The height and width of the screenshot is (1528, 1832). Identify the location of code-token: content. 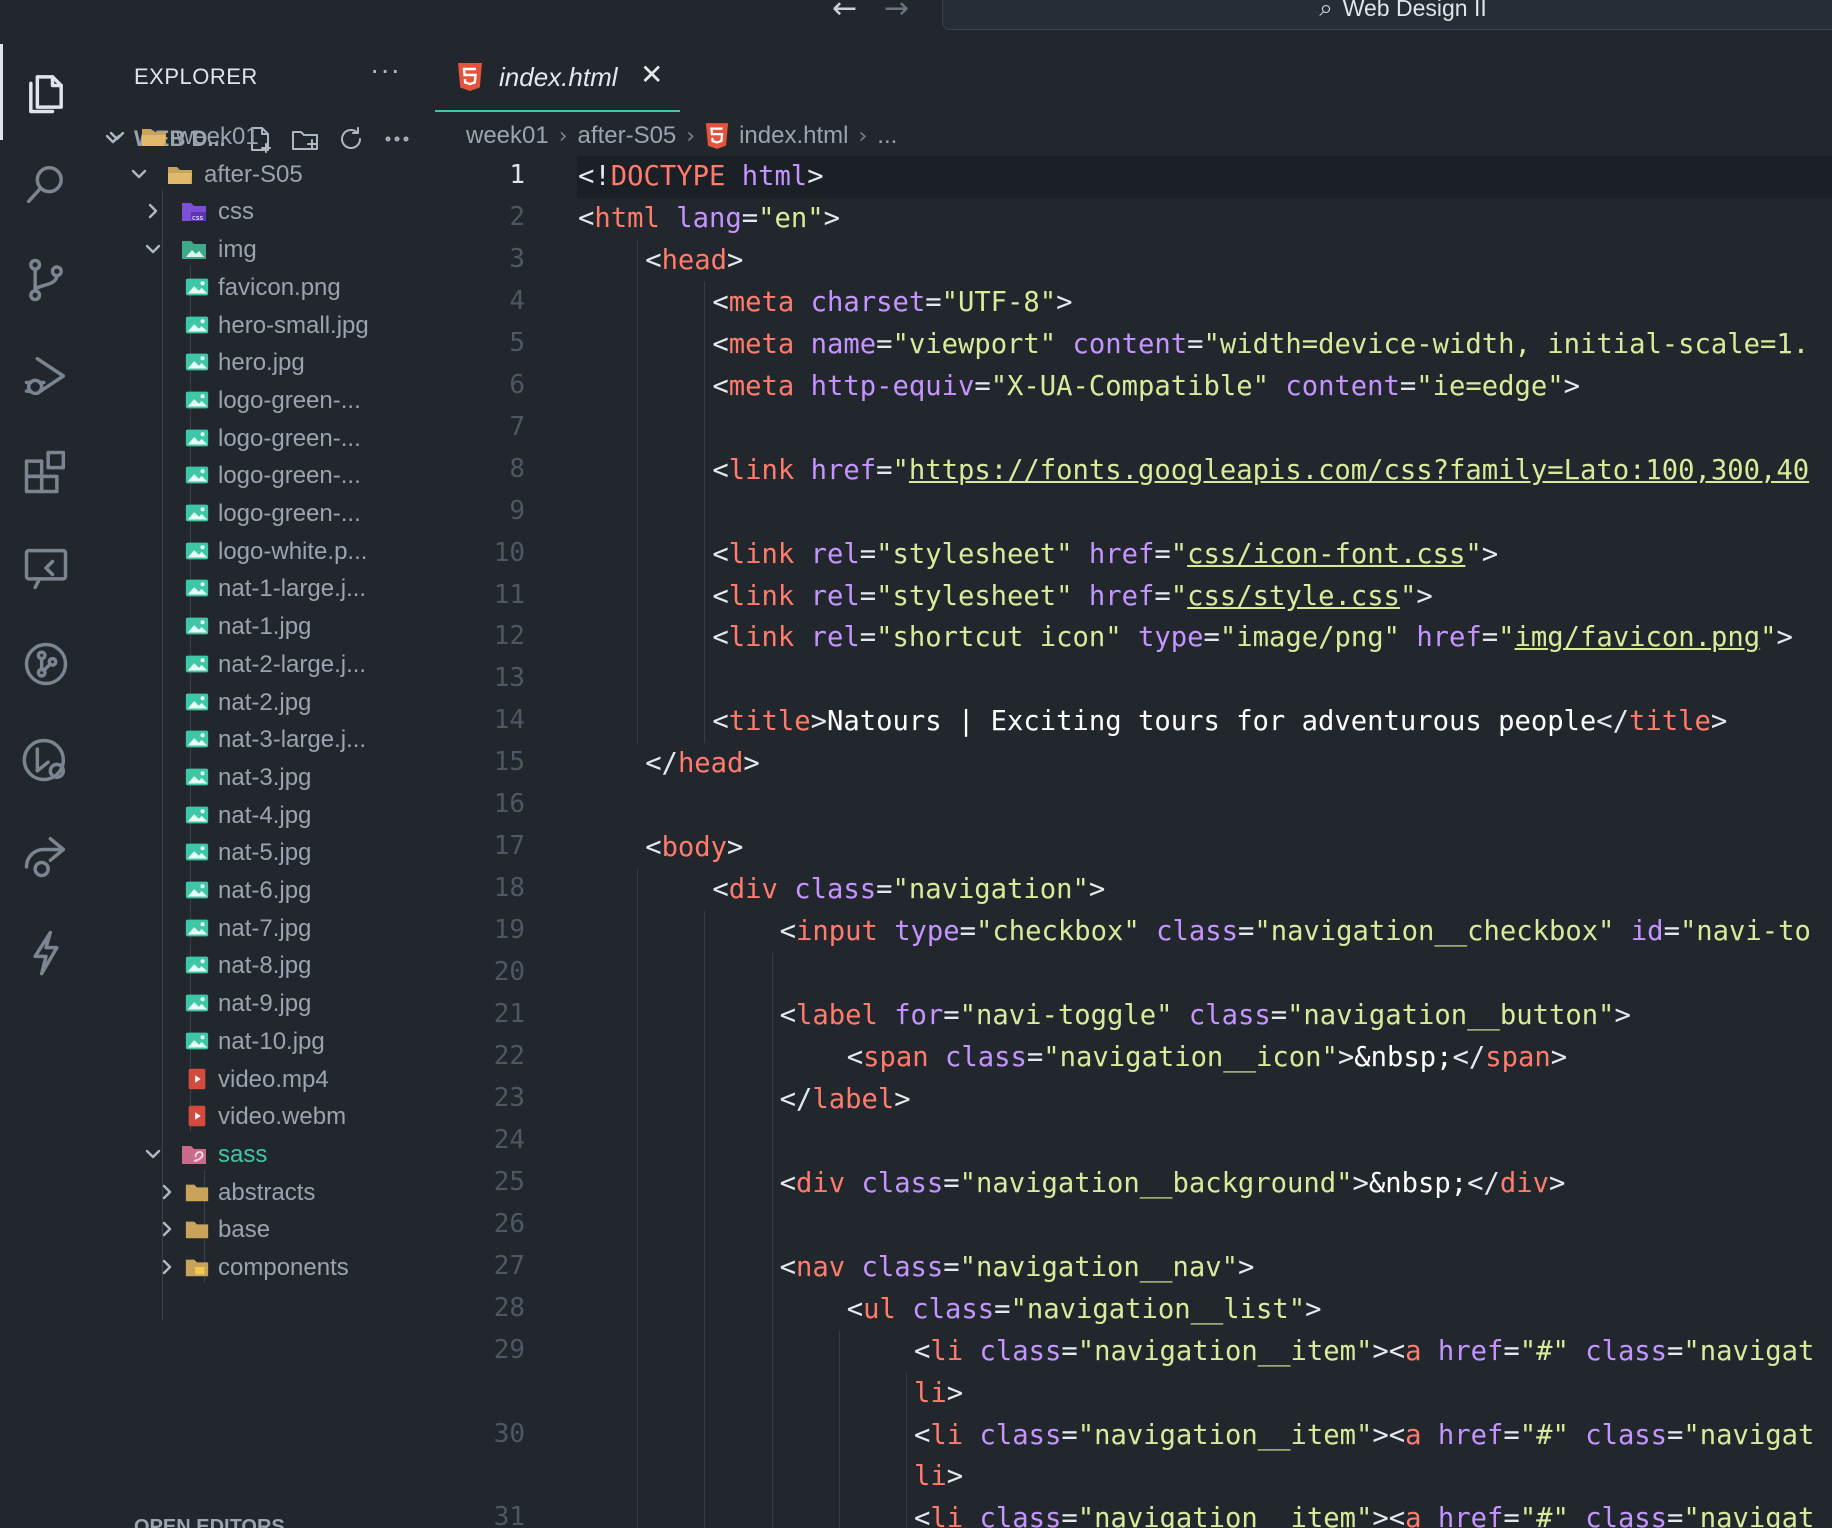
(1130, 344).